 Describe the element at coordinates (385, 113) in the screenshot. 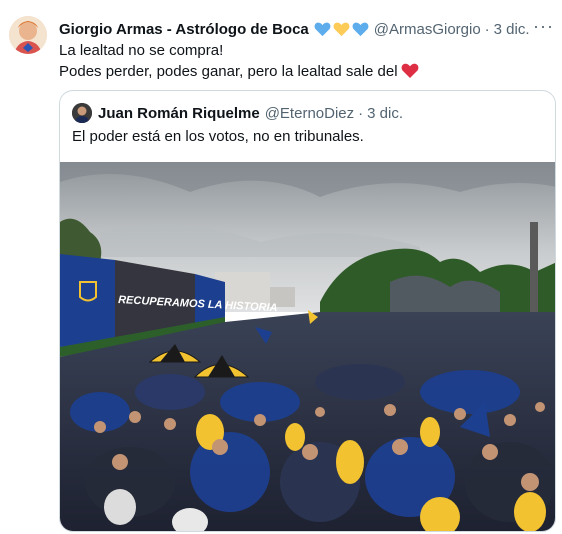

I see `quoted-tweet-date: 3 dic.` at that location.